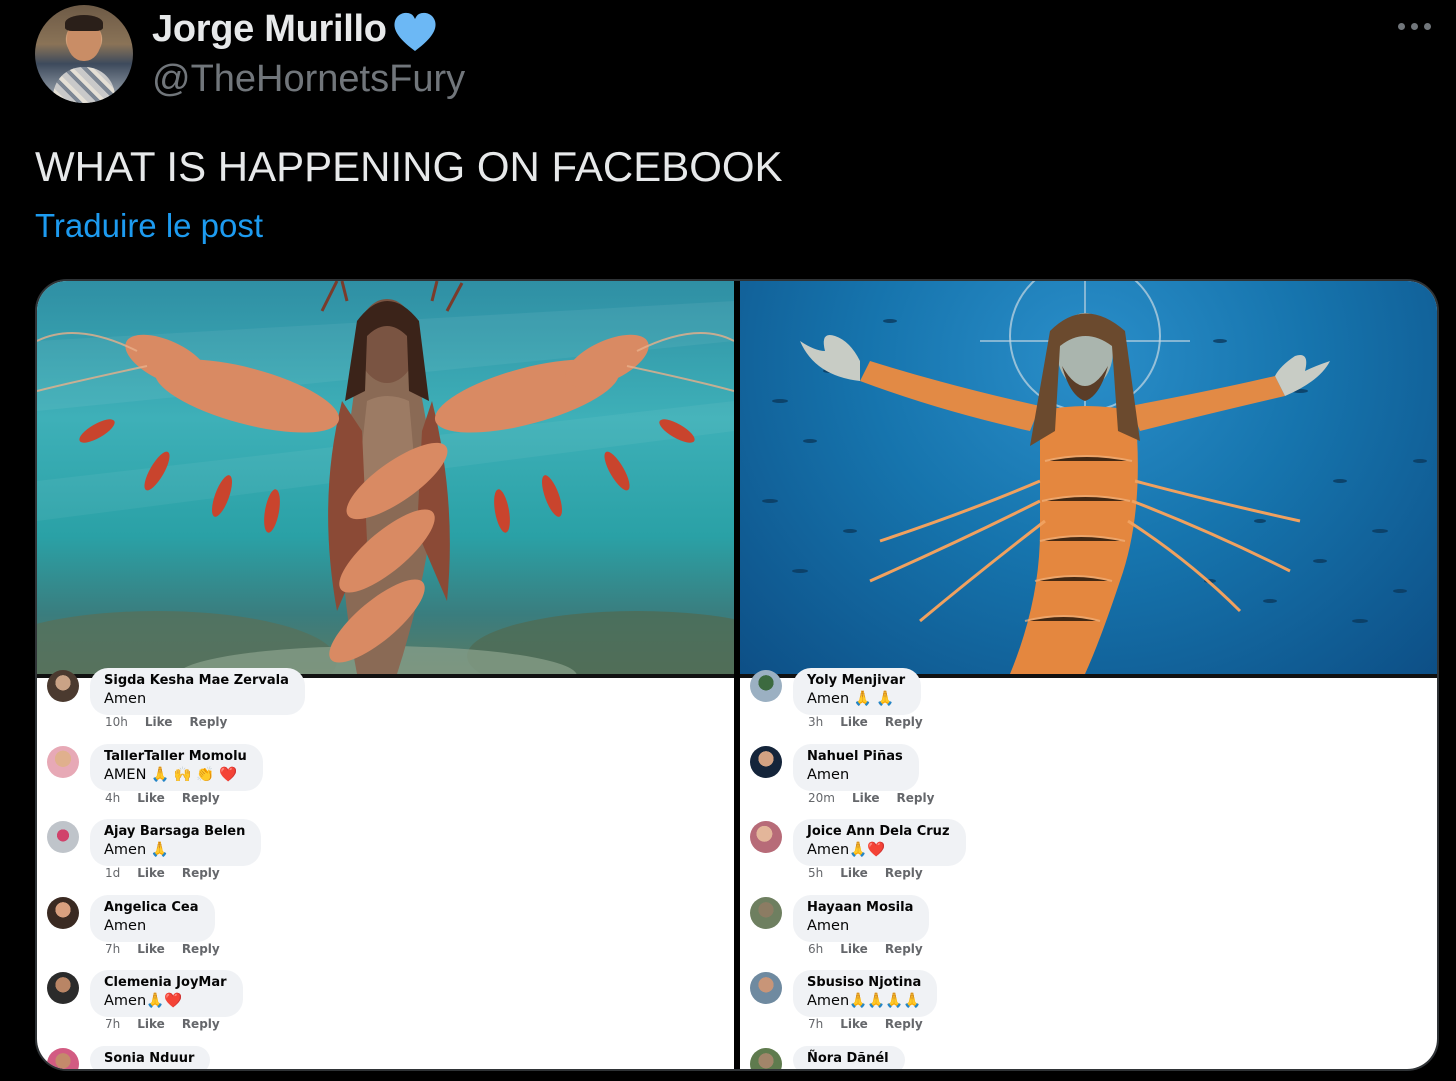 The image size is (1456, 1081). What do you see at coordinates (1068, 856) in the screenshot?
I see `comment-item: Joice Ann Dela Cruz Amen🙏❤️ 5h Like Reply` at bounding box center [1068, 856].